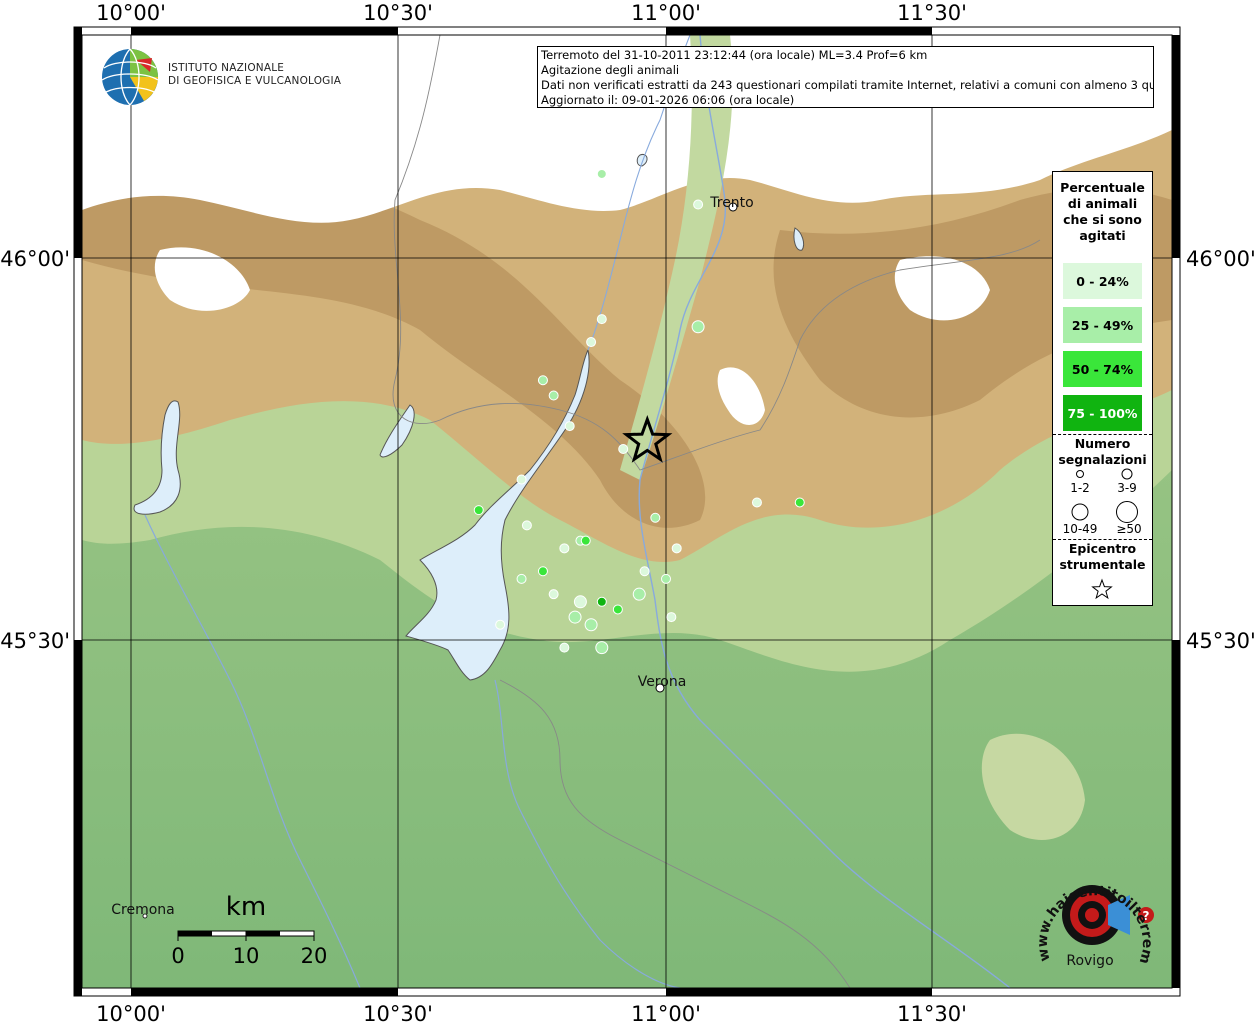 The image size is (1255, 1024). Describe the element at coordinates (1102, 219) in the screenshot. I see `legend-title-line: che si sono` at that location.